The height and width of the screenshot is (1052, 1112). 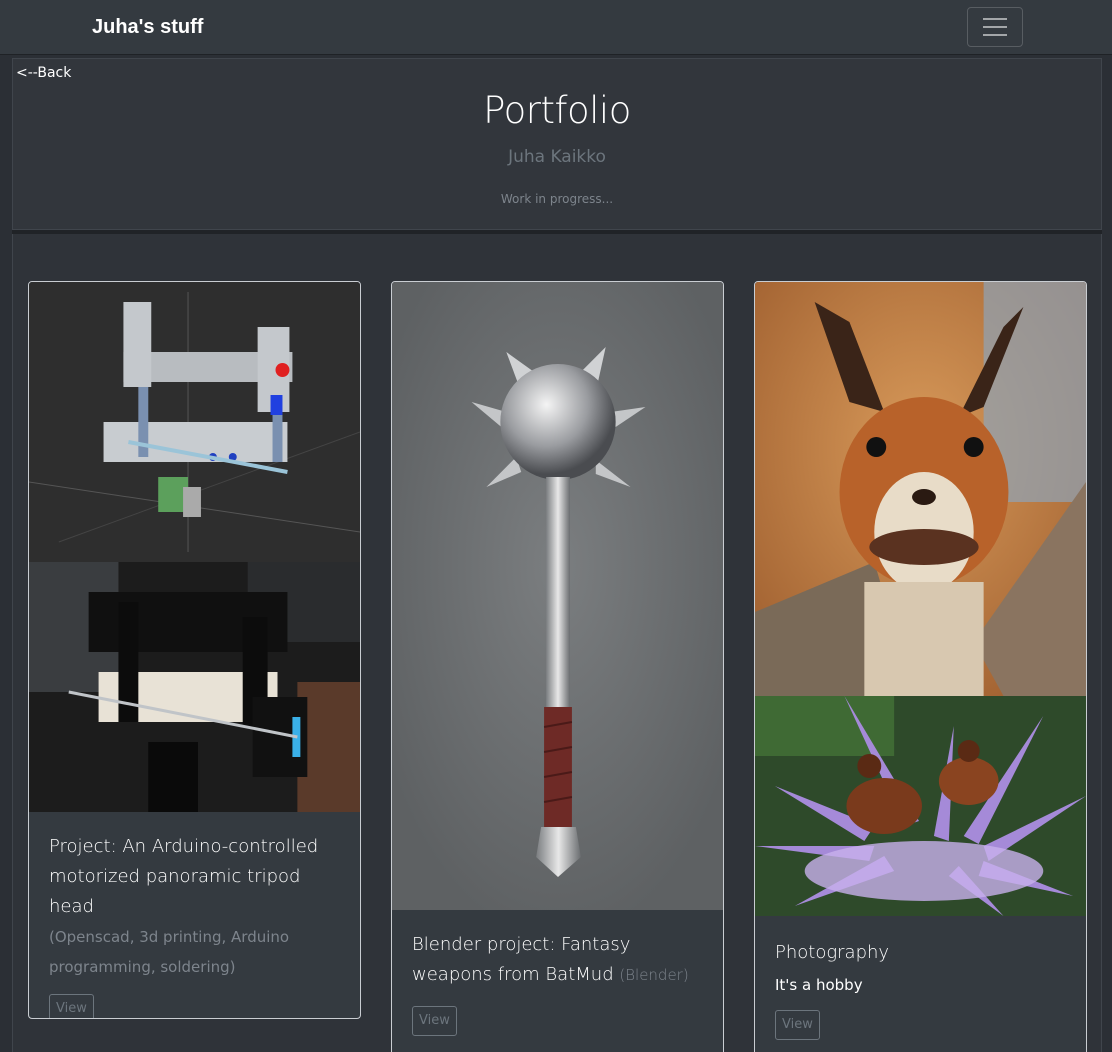 I want to click on navbar: Juha's stuff, so click(x=556, y=27).